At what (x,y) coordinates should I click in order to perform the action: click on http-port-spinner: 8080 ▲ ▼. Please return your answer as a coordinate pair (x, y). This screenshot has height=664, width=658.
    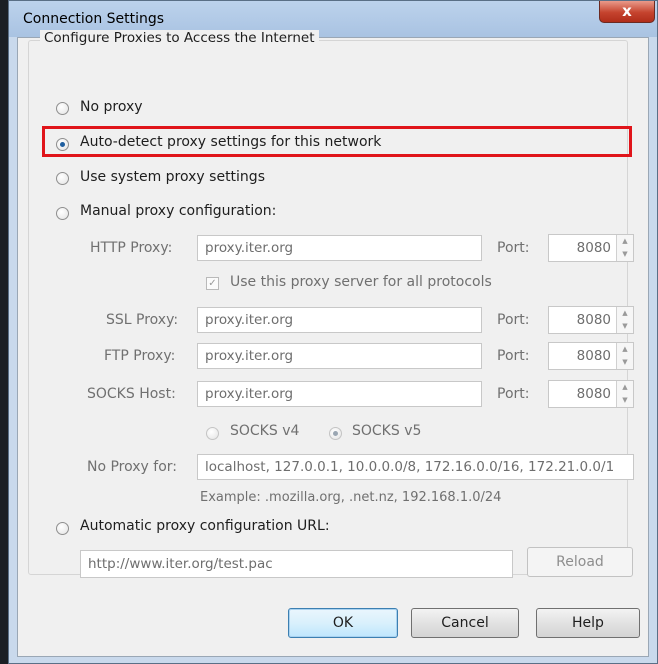
    Looking at the image, I should click on (591, 248).